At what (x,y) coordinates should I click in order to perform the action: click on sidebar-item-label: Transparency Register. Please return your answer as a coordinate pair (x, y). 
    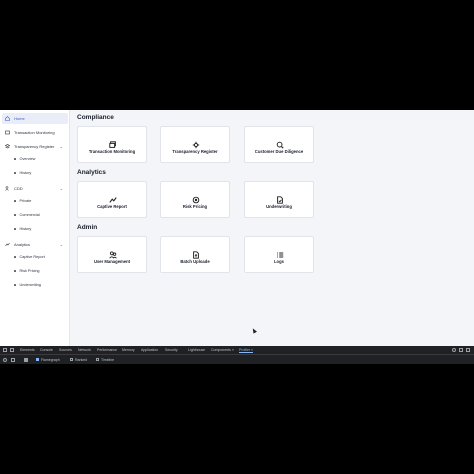
    Looking at the image, I should click on (34, 146).